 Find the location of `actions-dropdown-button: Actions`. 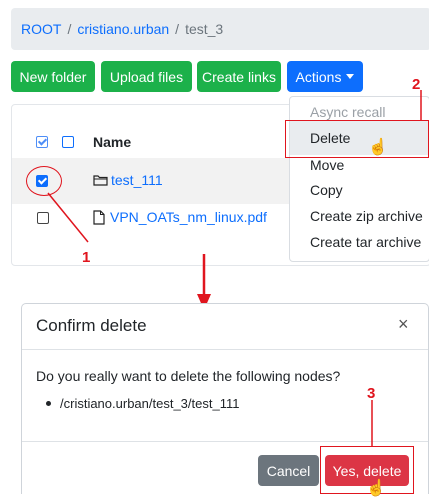

actions-dropdown-button: Actions is located at coordinates (325, 76).